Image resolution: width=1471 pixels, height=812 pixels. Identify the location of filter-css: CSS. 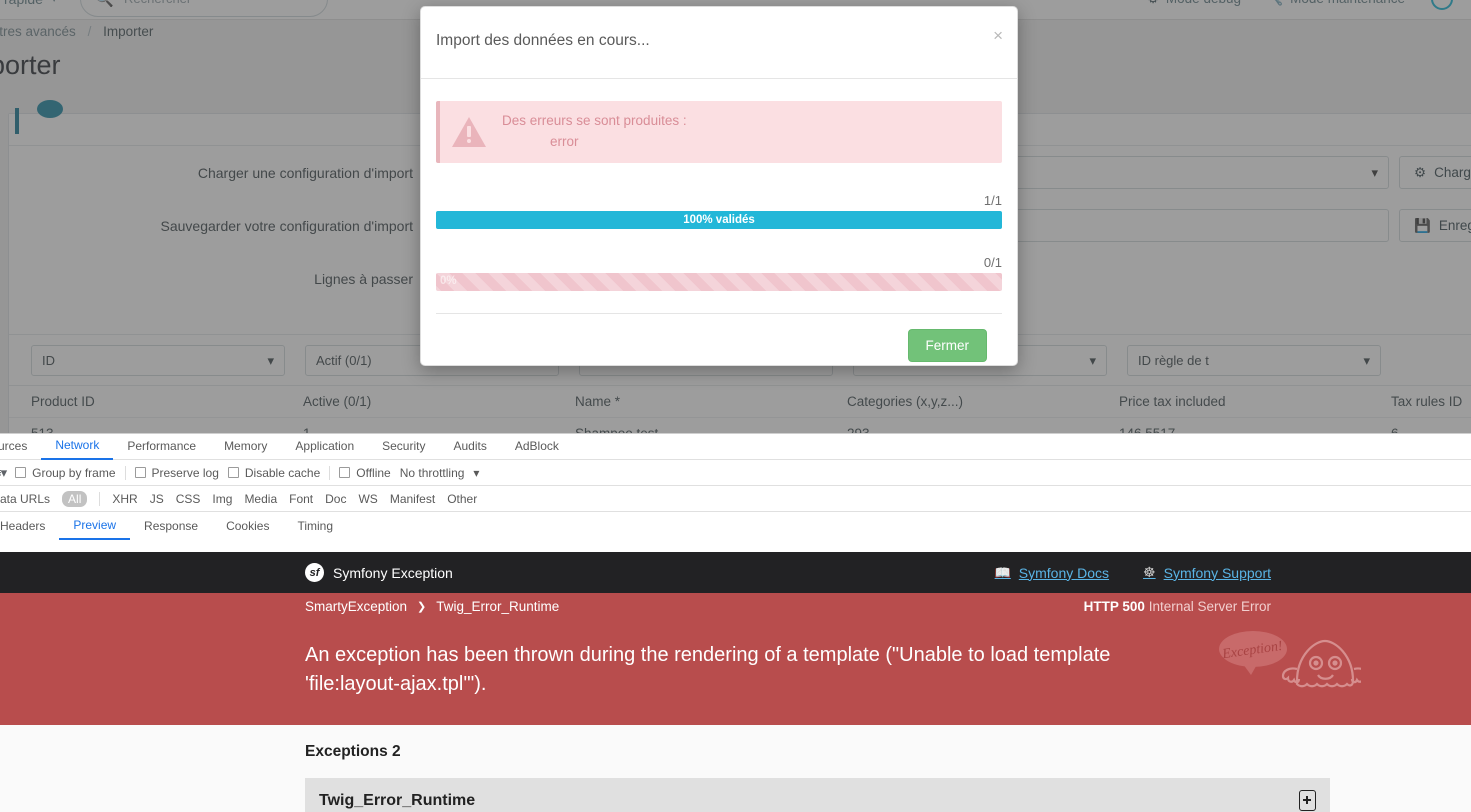
(188, 499).